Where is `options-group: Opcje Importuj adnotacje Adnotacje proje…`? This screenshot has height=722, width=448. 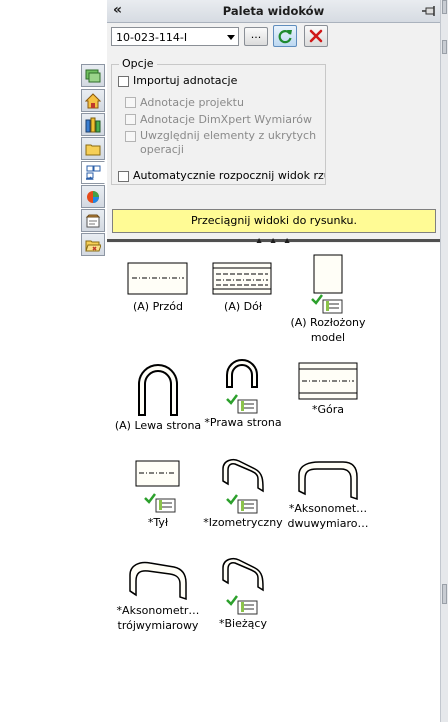
options-group: Opcje Importuj adnotacje Adnotacje proje… is located at coordinates (218, 121).